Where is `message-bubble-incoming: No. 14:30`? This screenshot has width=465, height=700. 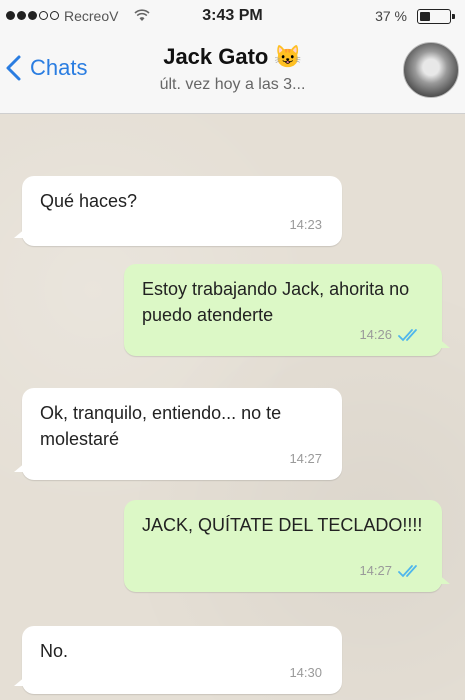
message-bubble-incoming: No. 14:30 is located at coordinates (178, 660).